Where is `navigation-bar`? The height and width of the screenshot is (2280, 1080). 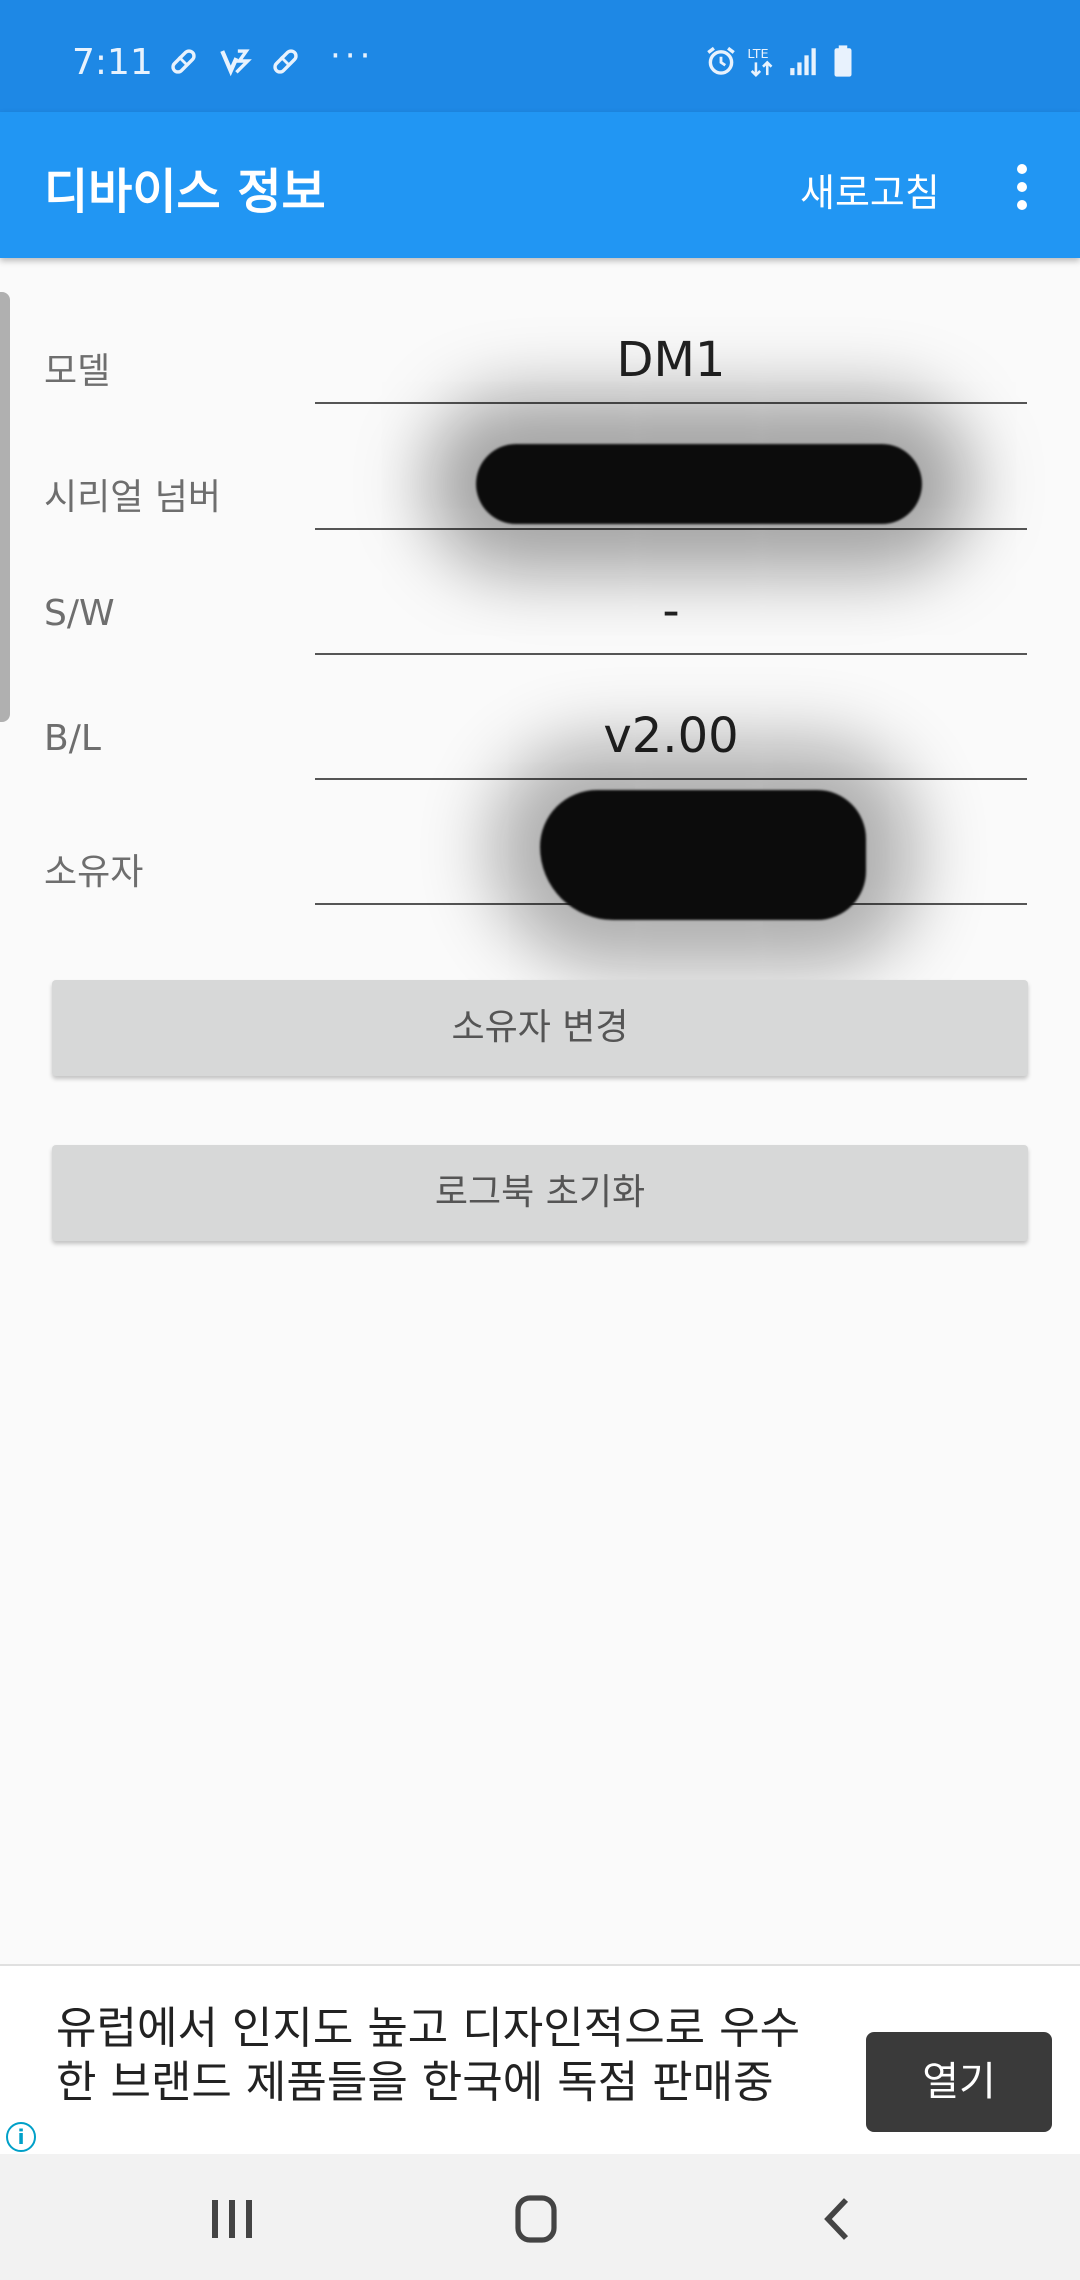 navigation-bar is located at coordinates (540, 2217).